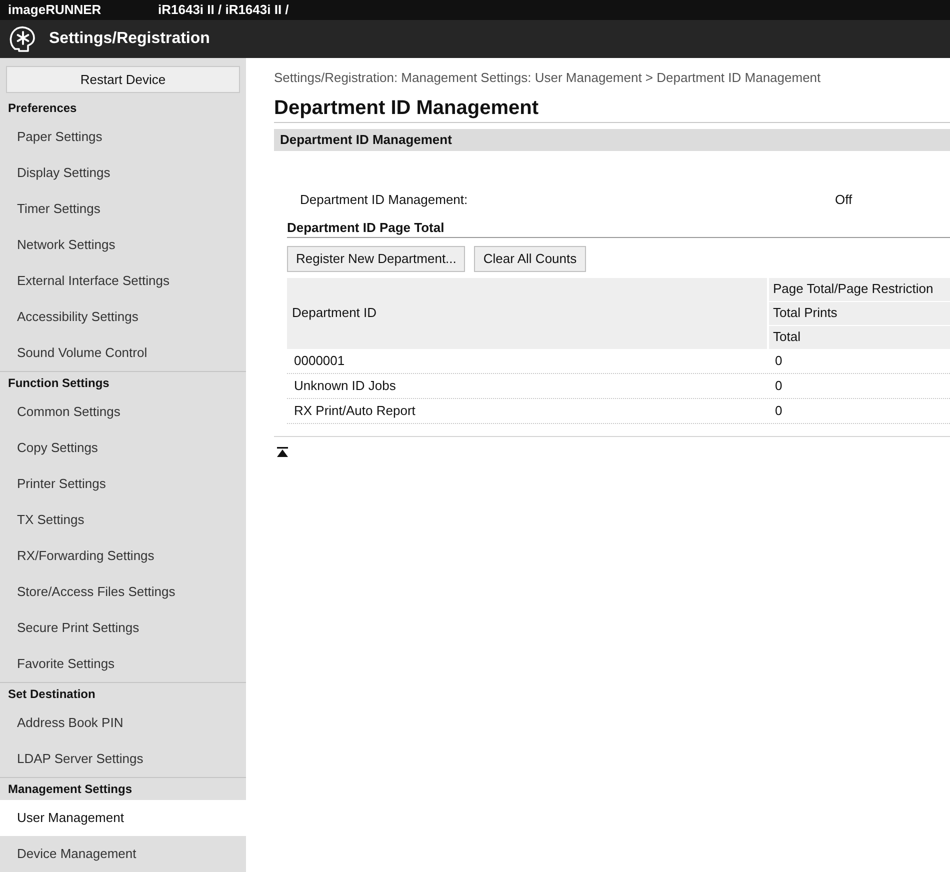 Image resolution: width=950 pixels, height=872 pixels. Describe the element at coordinates (859, 313) in the screenshot. I see `table-header-cell: Total Prints` at that location.